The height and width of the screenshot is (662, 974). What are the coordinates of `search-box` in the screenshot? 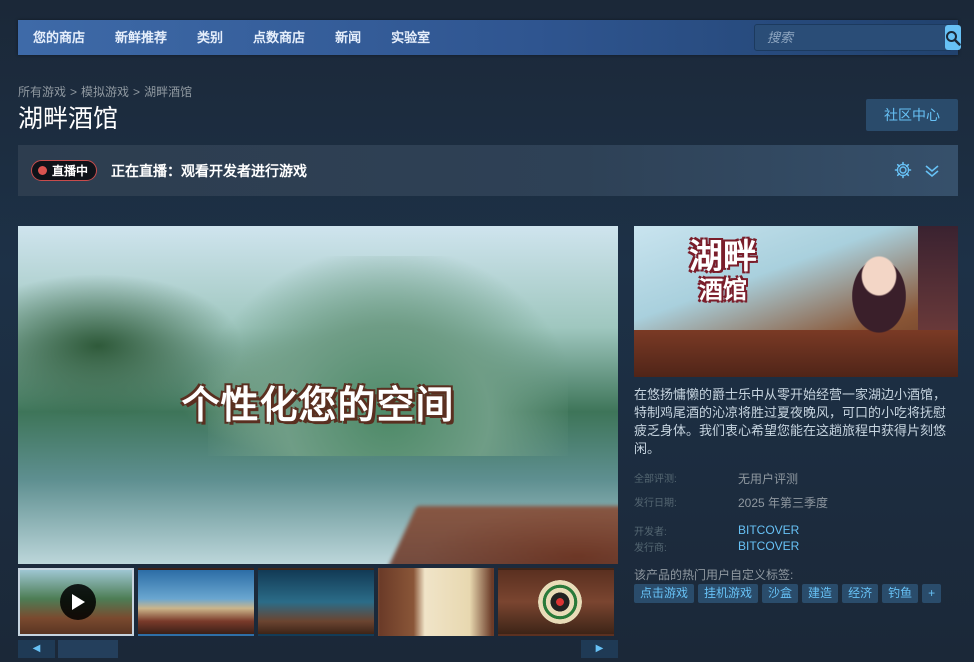 It's located at (857, 37).